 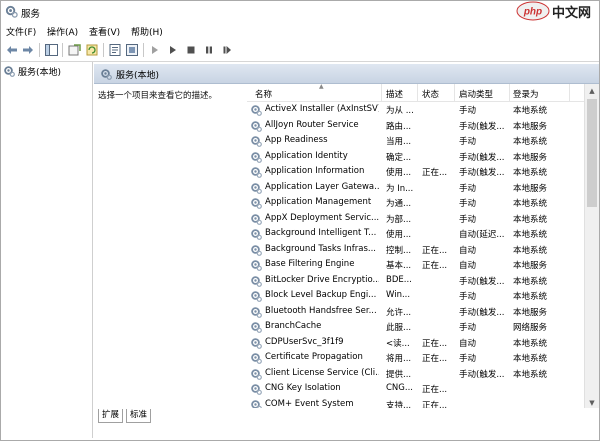 I want to click on menu-help: 帮助(H), so click(x=147, y=31).